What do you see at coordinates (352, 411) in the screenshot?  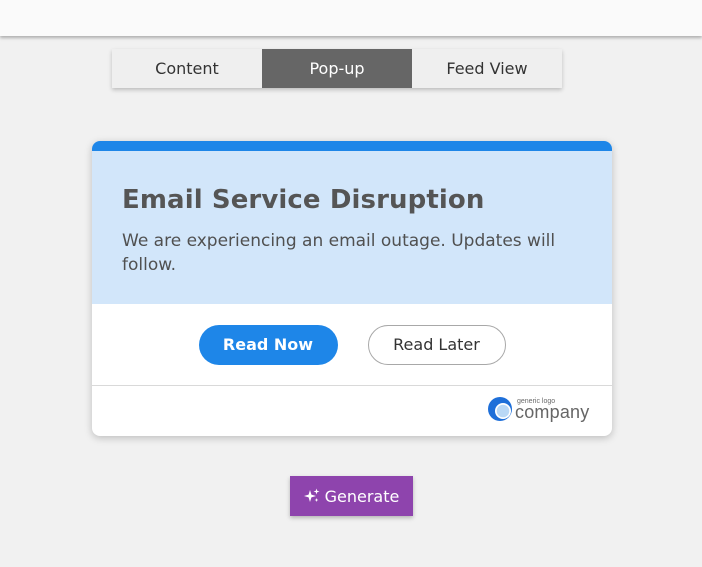 I see `popup-footer: generic logo company` at bounding box center [352, 411].